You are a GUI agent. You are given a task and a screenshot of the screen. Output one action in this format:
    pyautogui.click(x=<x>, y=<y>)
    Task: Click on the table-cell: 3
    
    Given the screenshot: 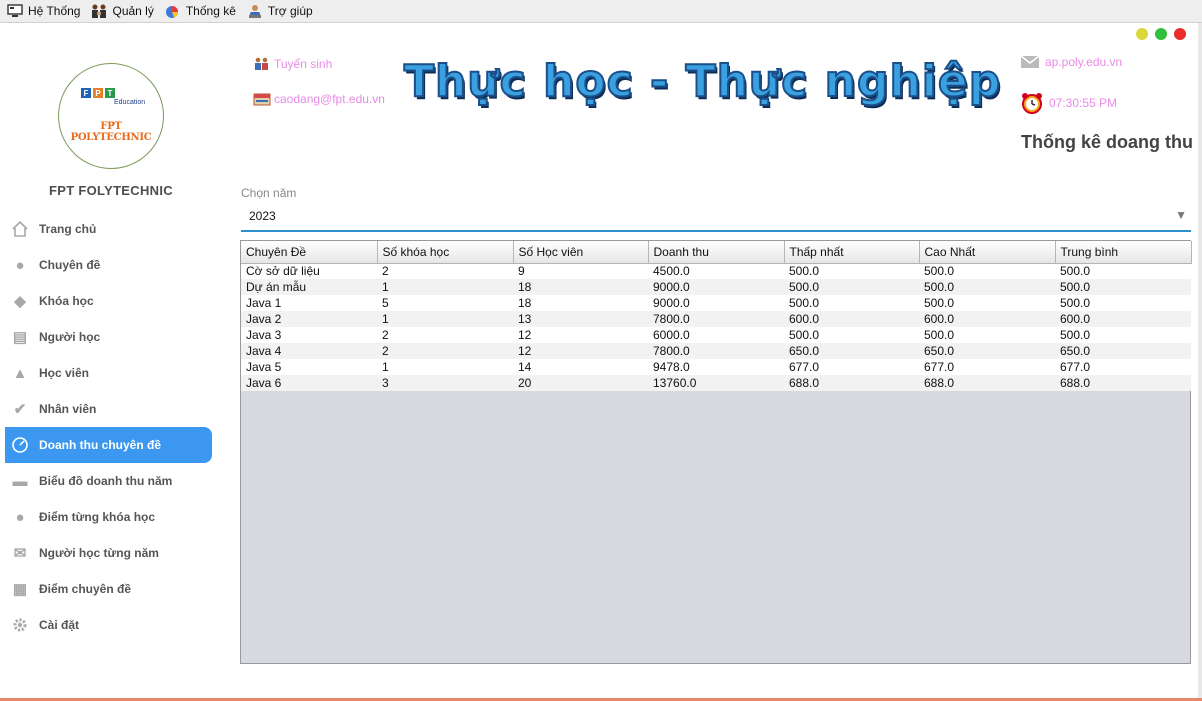 What is the action you would take?
    pyautogui.click(x=445, y=383)
    